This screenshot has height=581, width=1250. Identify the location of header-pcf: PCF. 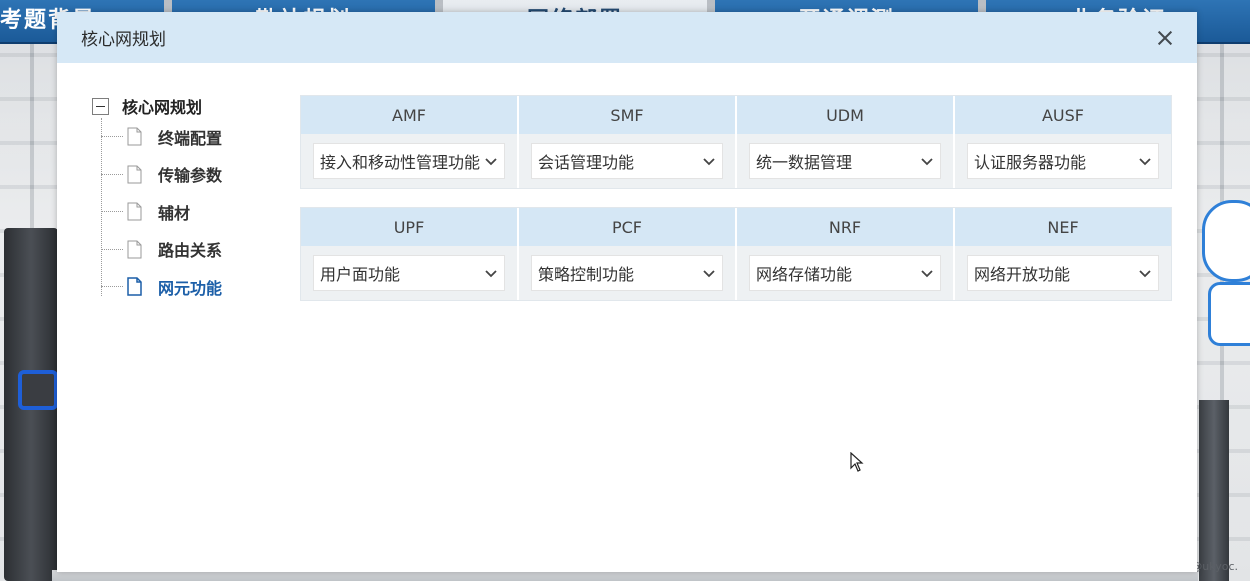
(628, 227).